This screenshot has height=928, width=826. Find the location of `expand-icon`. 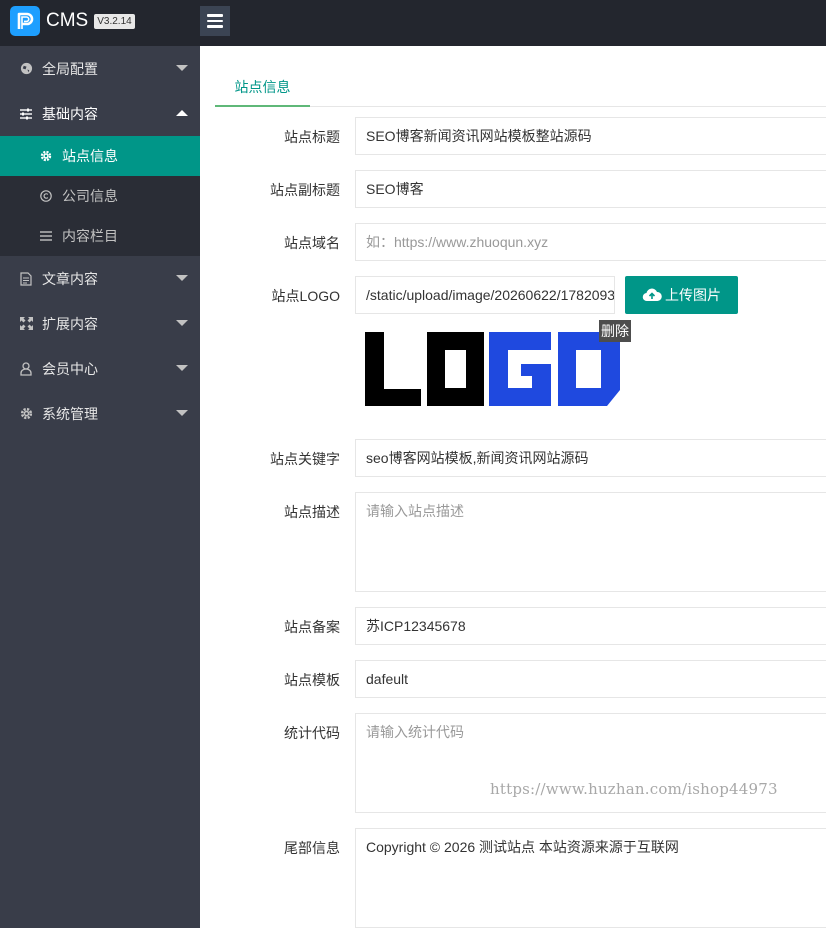

expand-icon is located at coordinates (26, 324).